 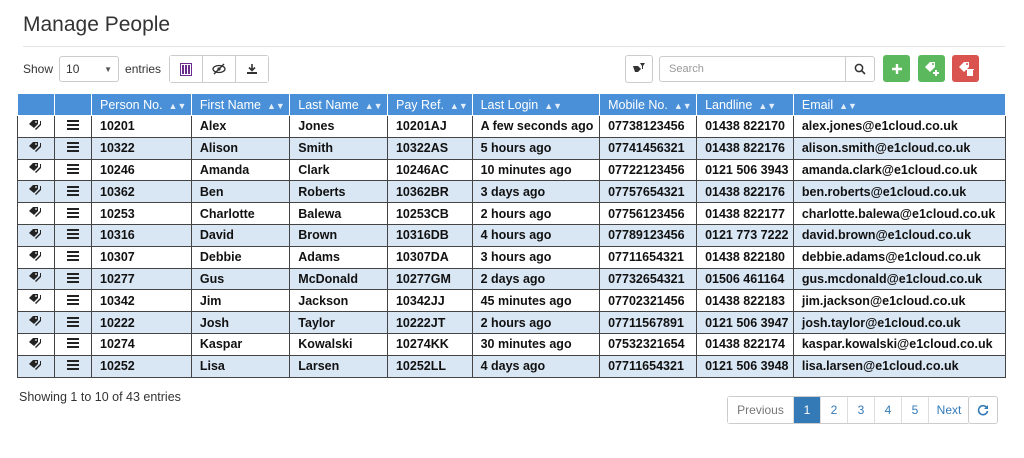 What do you see at coordinates (899, 322) in the screenshot?
I see `cell-email: josh.taylor@e1cloud.co.uk` at bounding box center [899, 322].